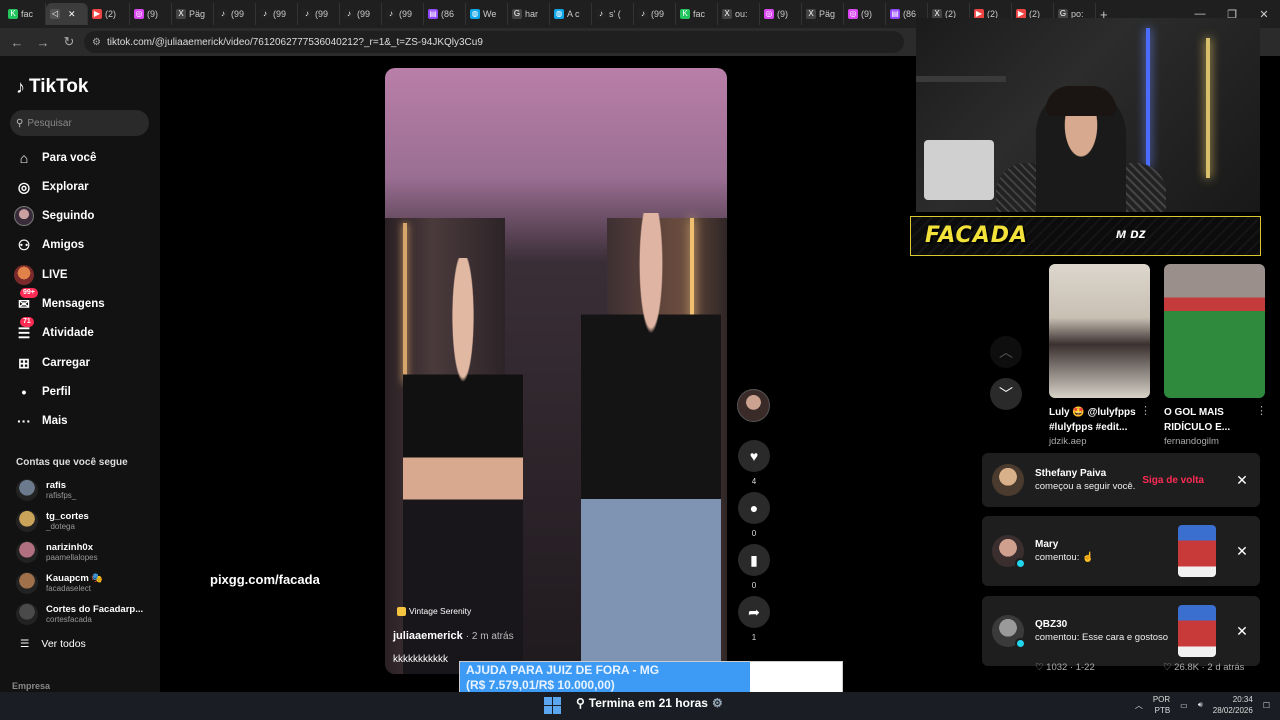 Image resolution: width=1280 pixels, height=720 pixels. Describe the element at coordinates (1233, 705) in the screenshot. I see `clock: 20:34 28/02/2026` at that location.